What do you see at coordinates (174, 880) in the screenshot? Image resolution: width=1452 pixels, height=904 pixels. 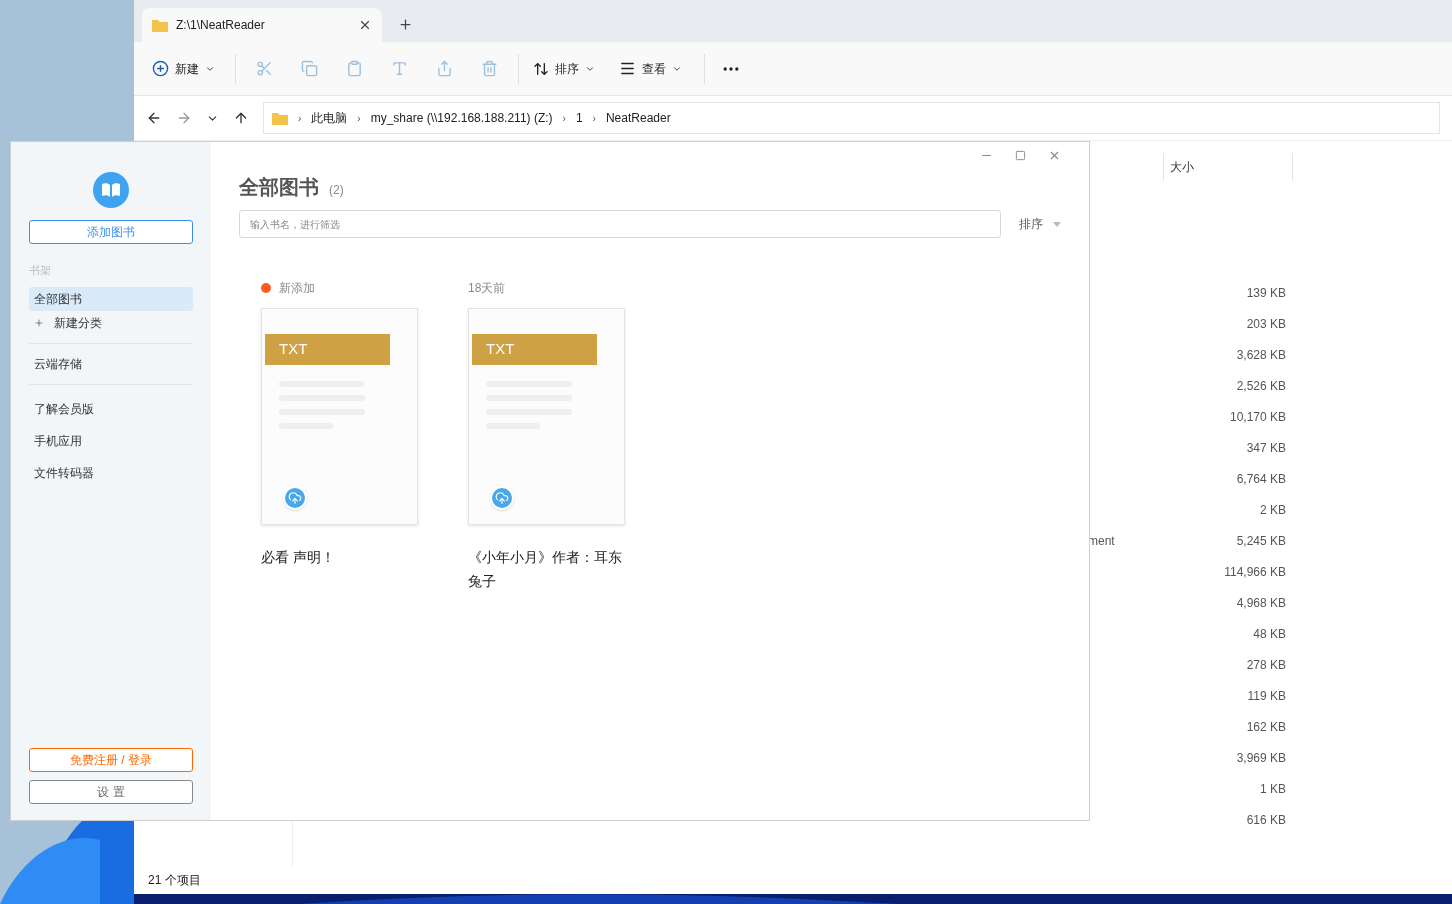 I see `status-text: 21 个项目` at bounding box center [174, 880].